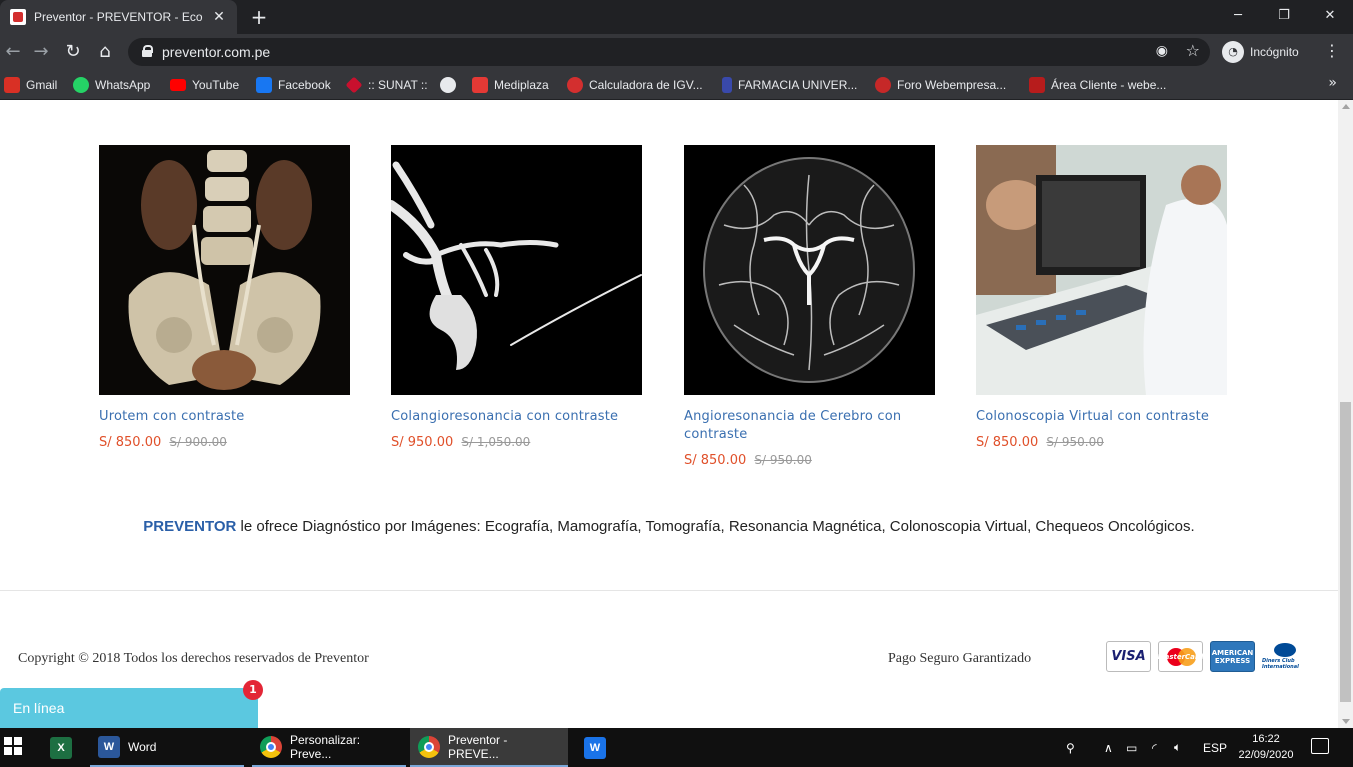 This screenshot has width=1353, height=767. Describe the element at coordinates (448, 85) in the screenshot. I see `globe-icon` at that location.